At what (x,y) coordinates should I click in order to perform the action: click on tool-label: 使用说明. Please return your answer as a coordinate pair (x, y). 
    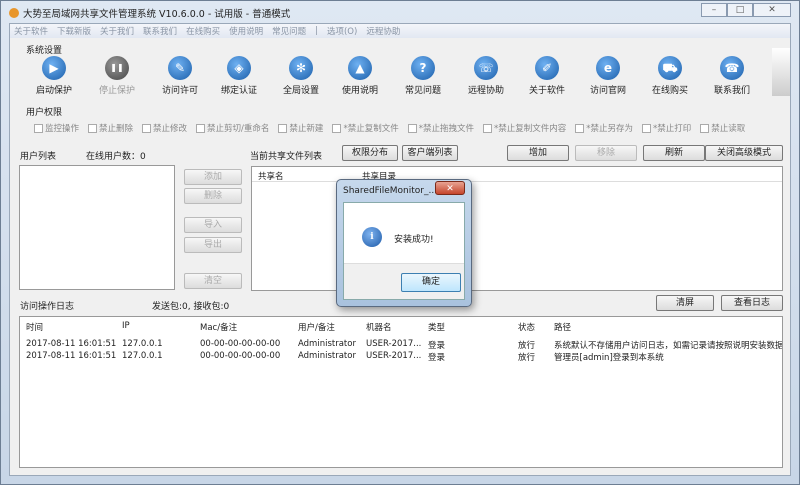
    Looking at the image, I should click on (359, 91).